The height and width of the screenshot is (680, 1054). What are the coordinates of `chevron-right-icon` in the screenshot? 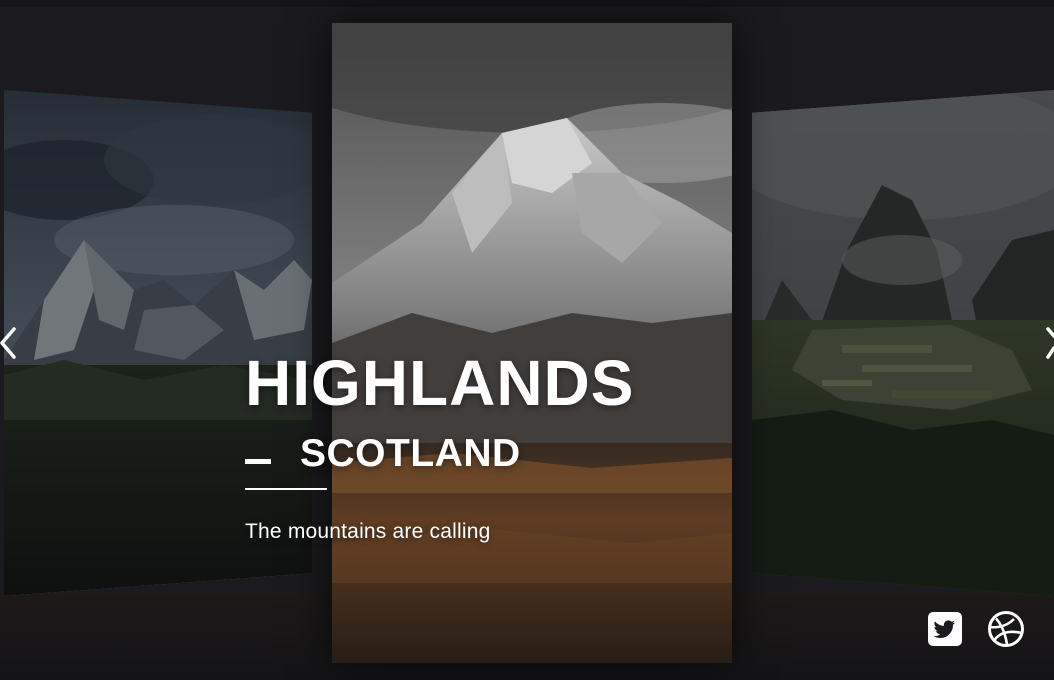 It's located at (1050, 343).